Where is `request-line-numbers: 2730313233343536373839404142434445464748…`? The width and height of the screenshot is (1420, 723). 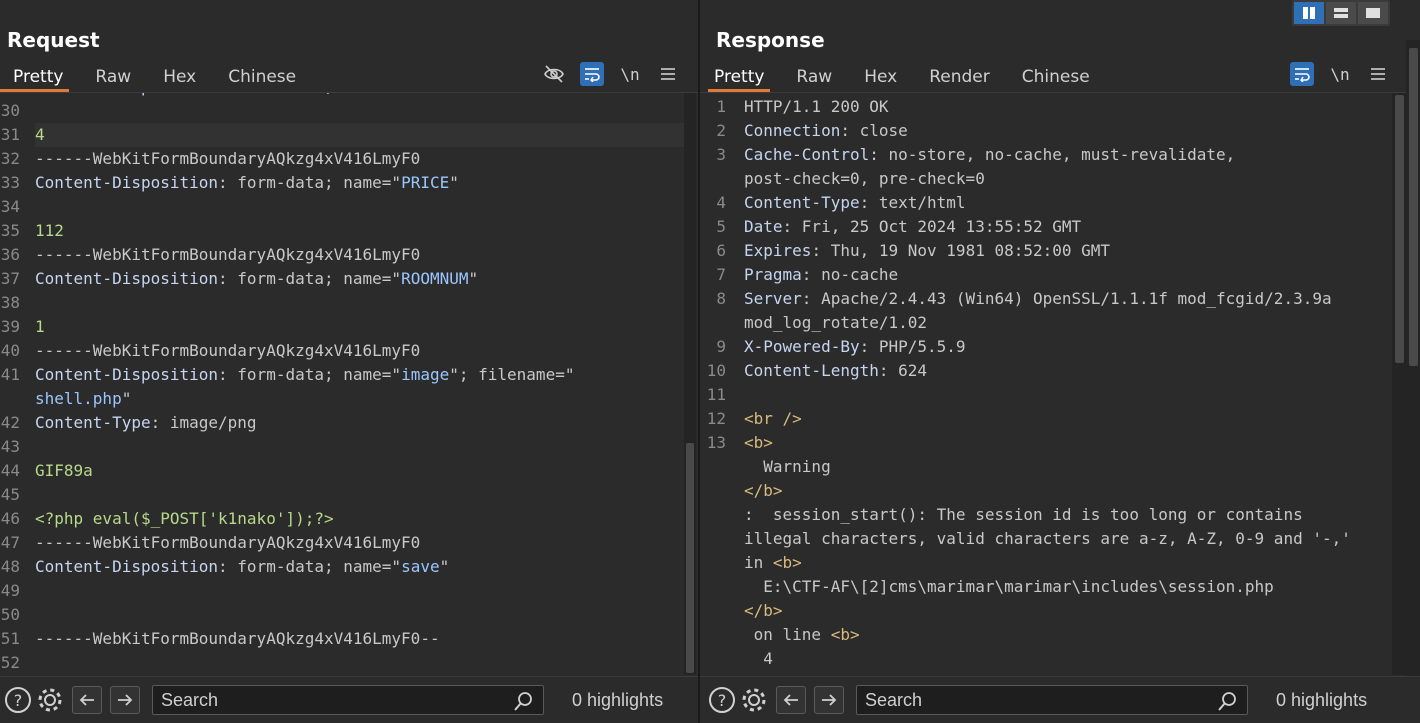
request-line-numbers: 2730313233343536373839404142434445464748… is located at coordinates (10, 384).